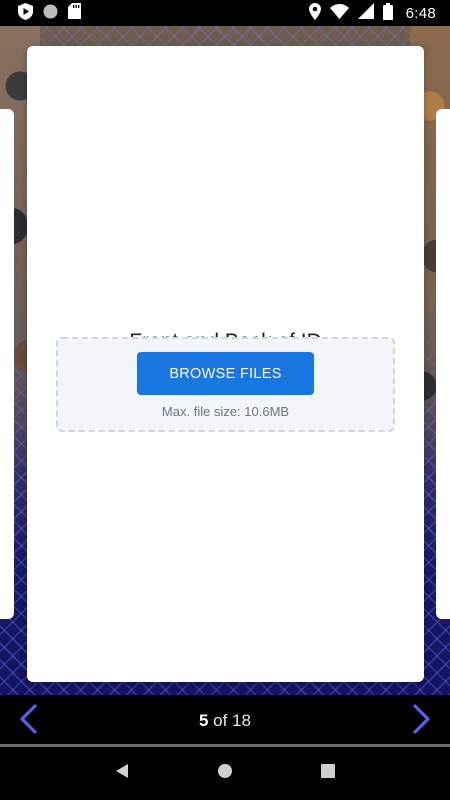  Describe the element at coordinates (225, 411) in the screenshot. I see `max-file-size-note: Max. file size: 10.6MB` at that location.